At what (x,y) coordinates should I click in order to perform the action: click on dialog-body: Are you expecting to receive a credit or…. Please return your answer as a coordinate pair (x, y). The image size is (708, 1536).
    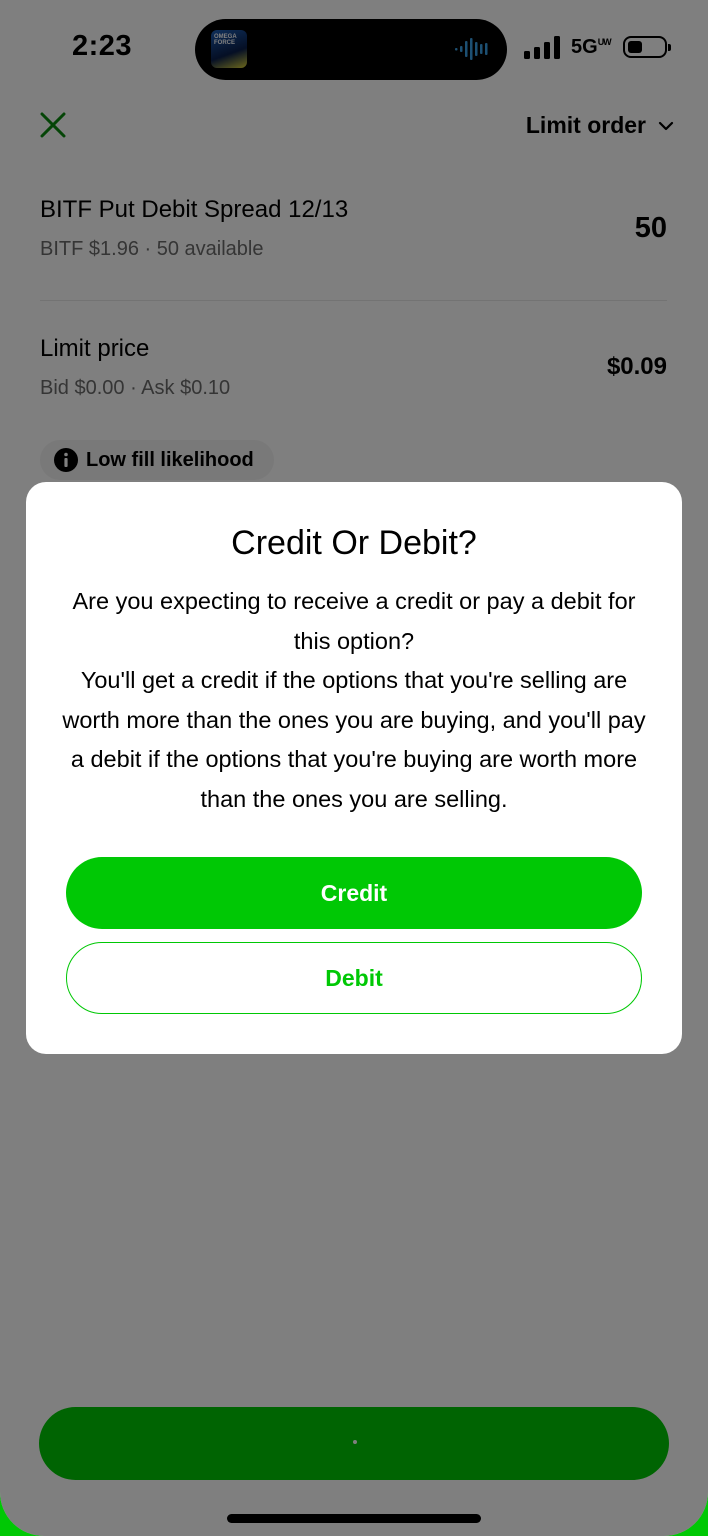
    Looking at the image, I should click on (354, 700).